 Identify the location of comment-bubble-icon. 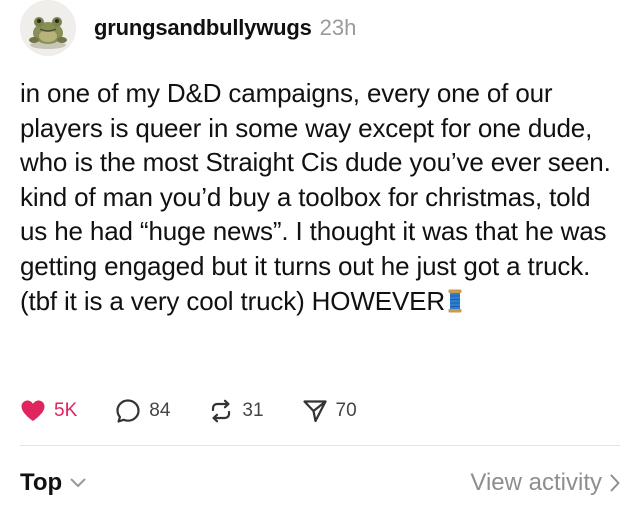
(128, 411).